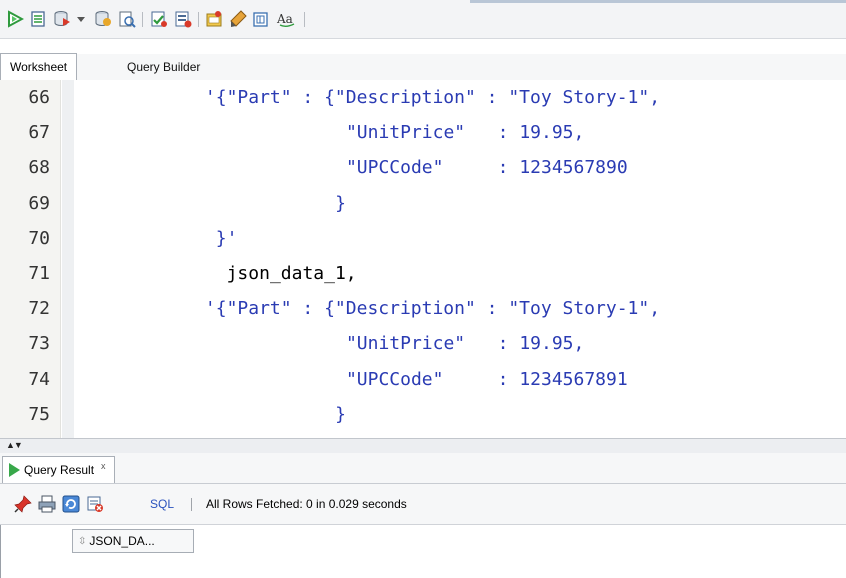 Image resolution: width=846 pixels, height=578 pixels. What do you see at coordinates (71, 504) in the screenshot?
I see `refresh-icon` at bounding box center [71, 504].